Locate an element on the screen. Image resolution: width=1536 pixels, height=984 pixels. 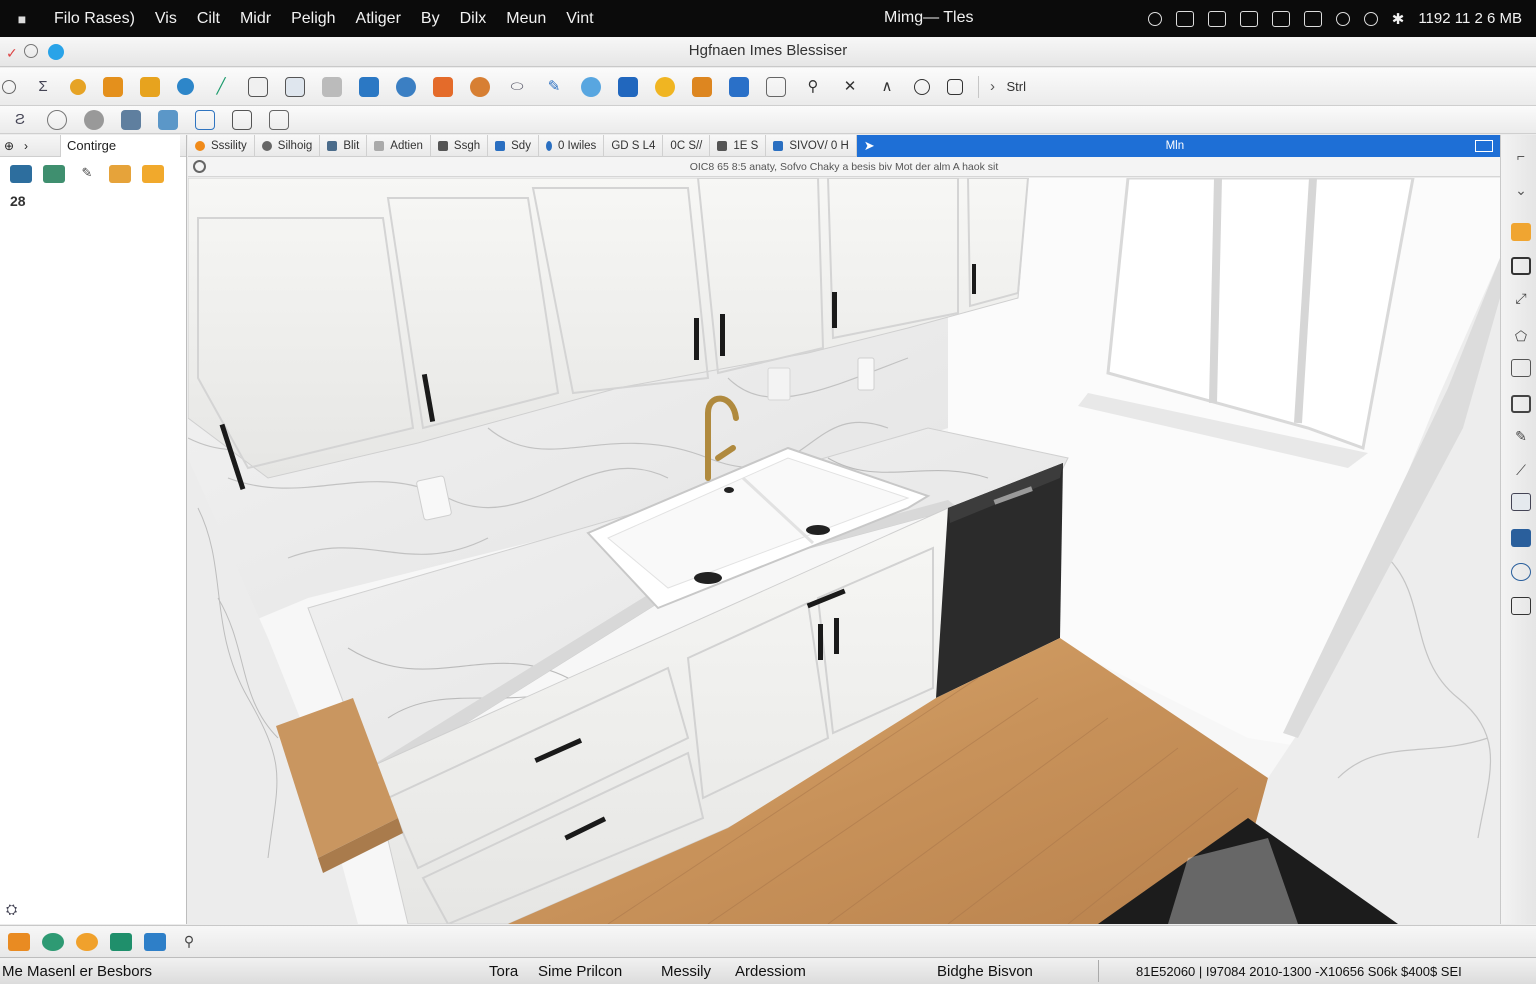
view-tab-9: 0C S// is located at coordinates (687, 145).